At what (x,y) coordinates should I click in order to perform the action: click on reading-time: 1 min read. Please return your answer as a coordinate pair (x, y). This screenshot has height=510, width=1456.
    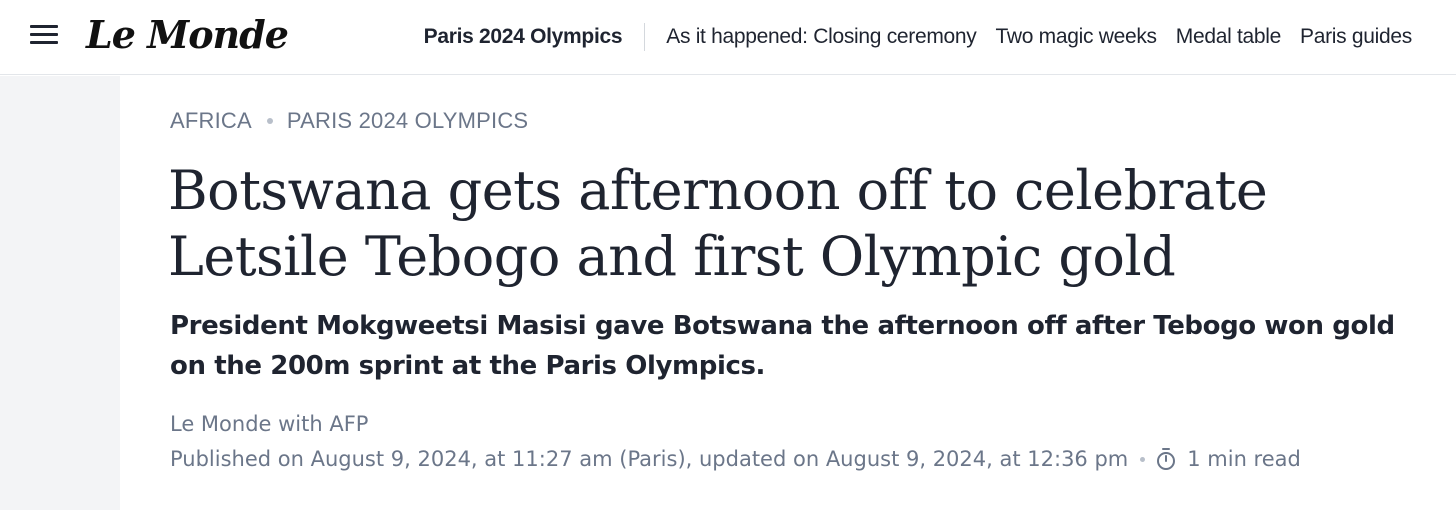
    Looking at the image, I should click on (1244, 459).